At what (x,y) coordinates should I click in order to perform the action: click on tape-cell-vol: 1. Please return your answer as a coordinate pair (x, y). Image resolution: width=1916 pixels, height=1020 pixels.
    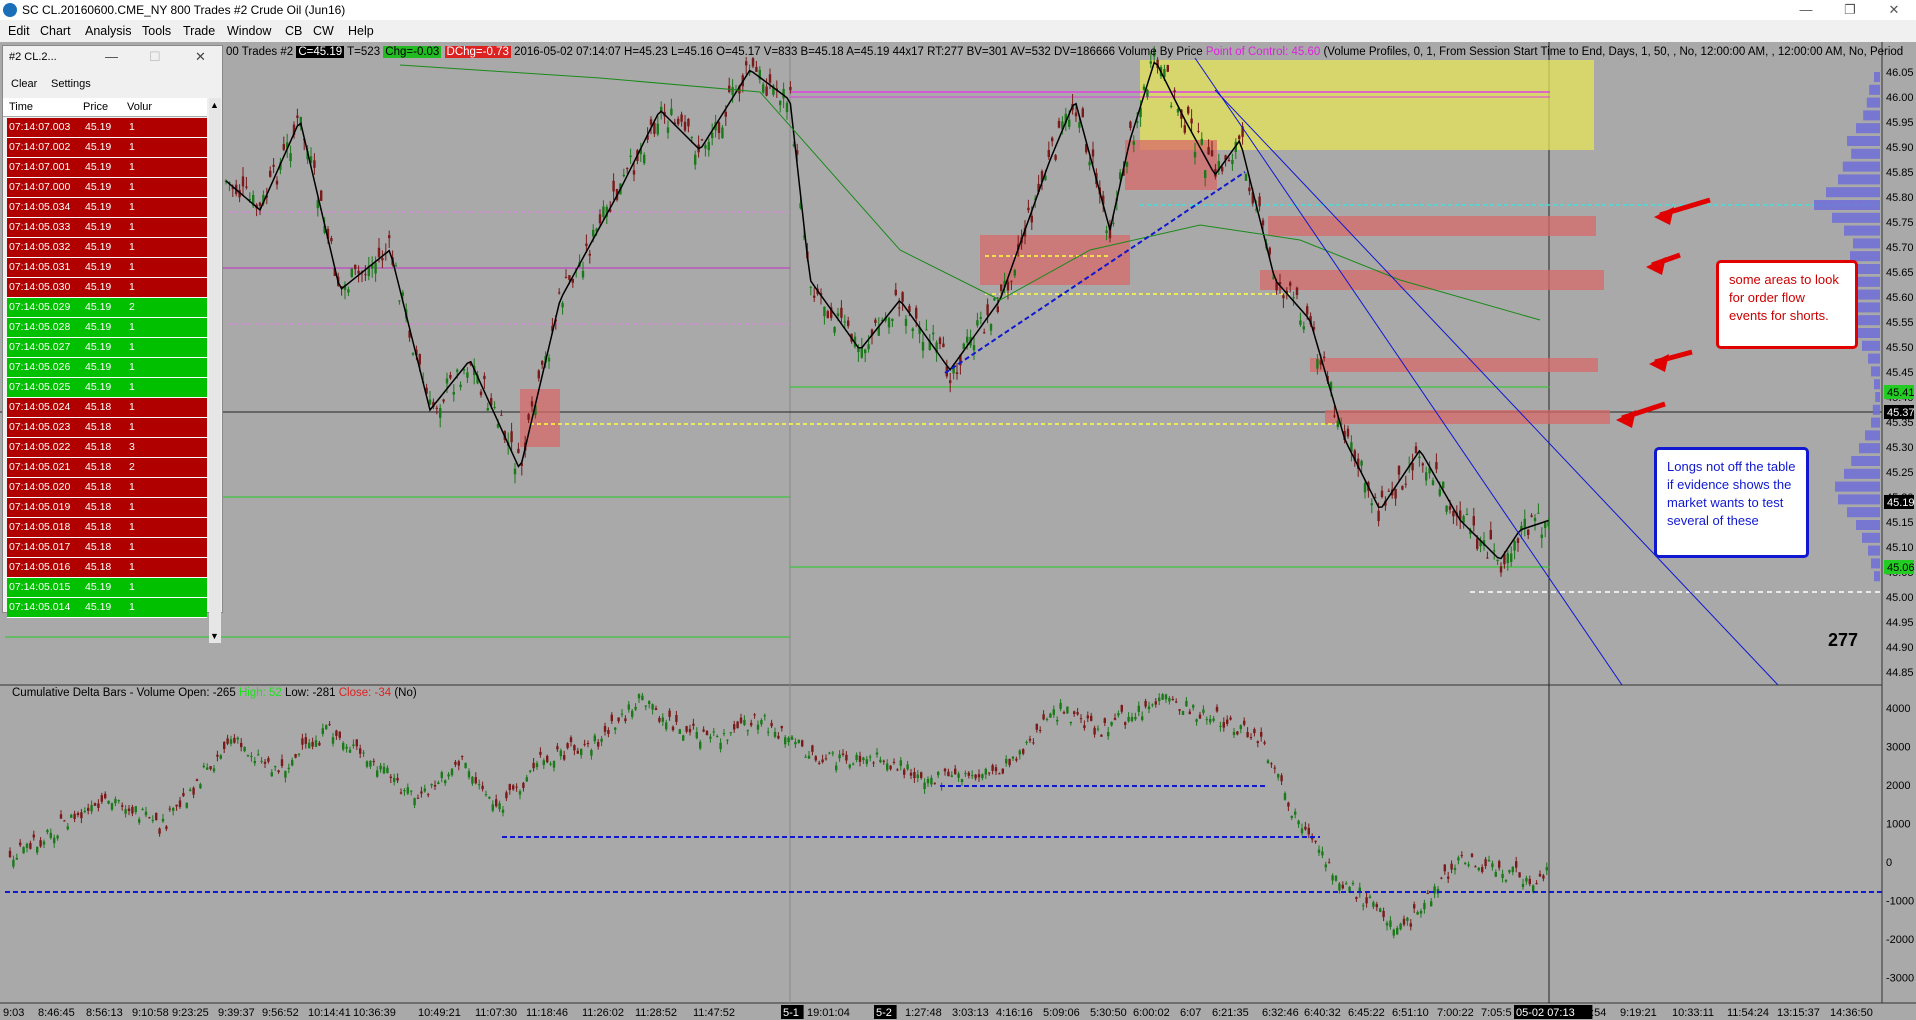
    Looking at the image, I should click on (132, 527).